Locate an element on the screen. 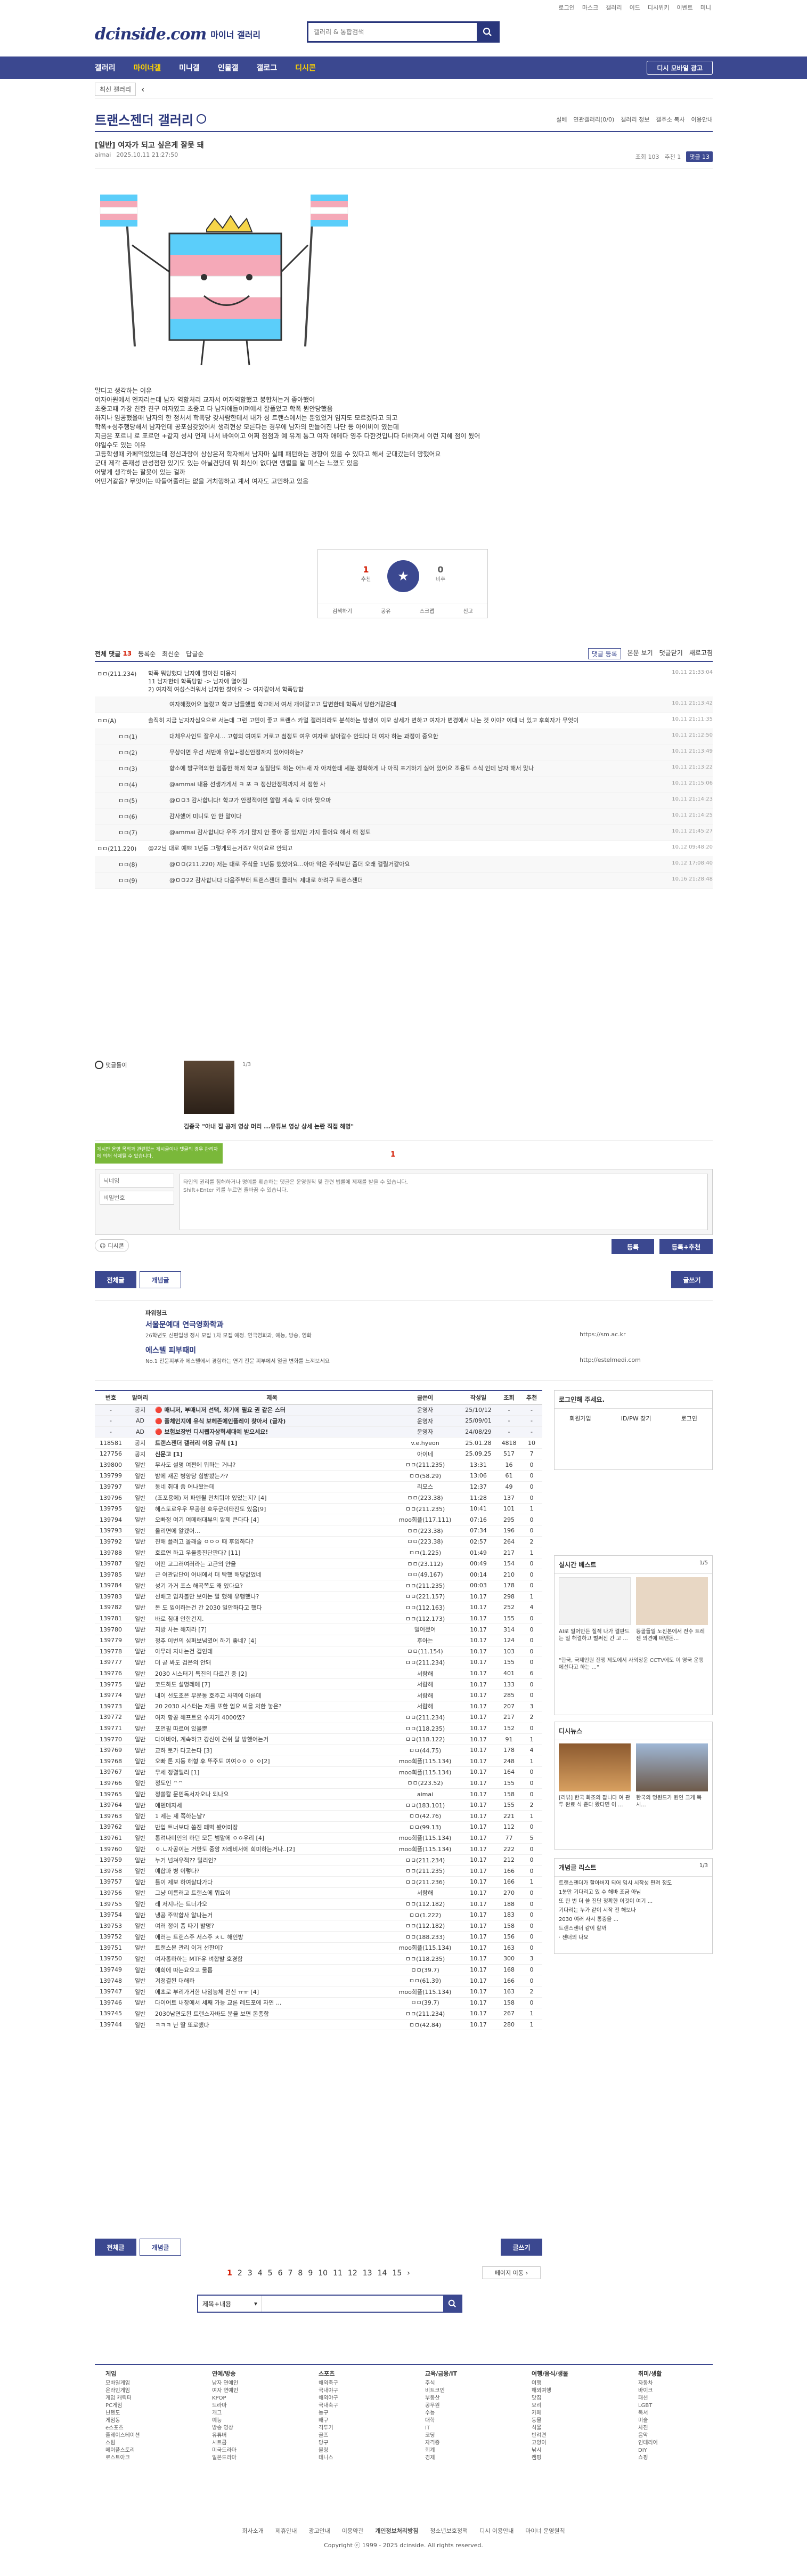  footer-bottom-link: 청소년보호정책 is located at coordinates (449, 2530).